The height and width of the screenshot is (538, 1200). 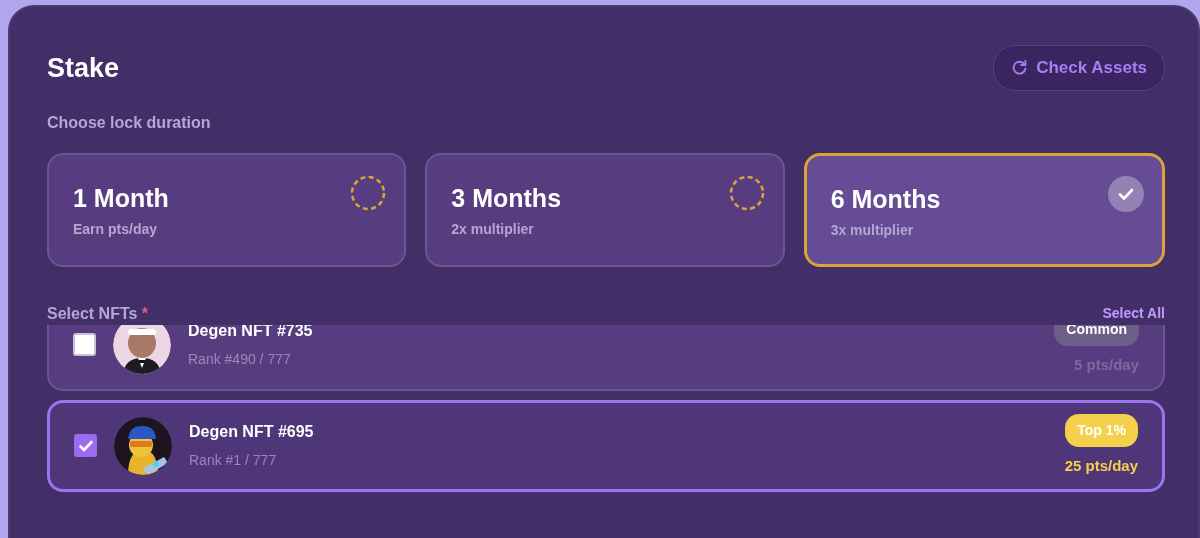 What do you see at coordinates (492, 229) in the screenshot?
I see `duration-subtitle: 2x multiplier` at bounding box center [492, 229].